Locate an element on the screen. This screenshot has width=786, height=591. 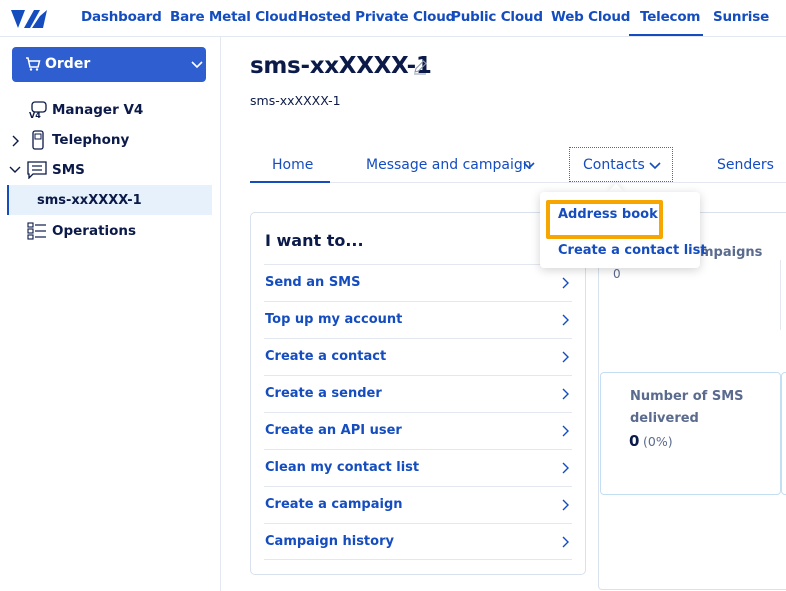
action-label: Clean my contact list is located at coordinates (342, 467).